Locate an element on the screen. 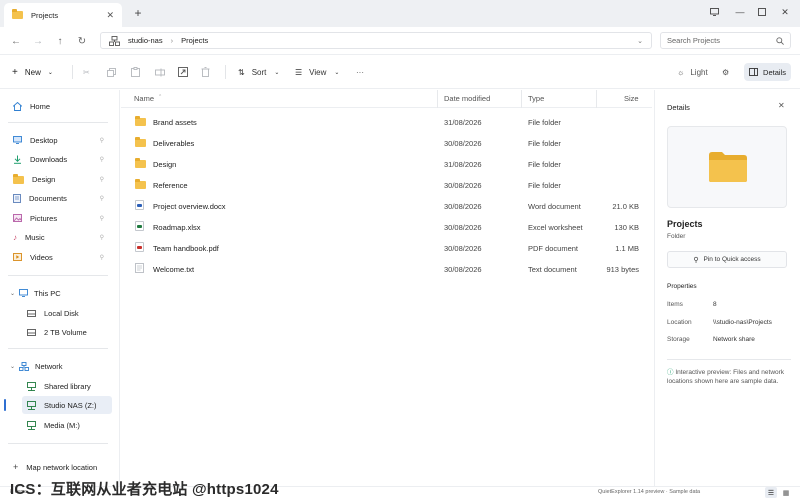  refresh-button: ↻ is located at coordinates (82, 41).